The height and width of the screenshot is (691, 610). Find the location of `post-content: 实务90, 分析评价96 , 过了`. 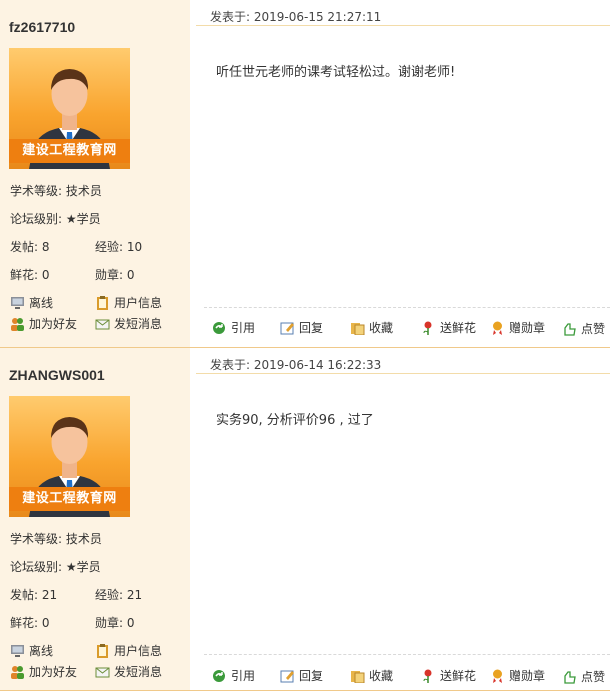

post-content: 实务90, 分析评价96 , 过了 is located at coordinates (295, 420).